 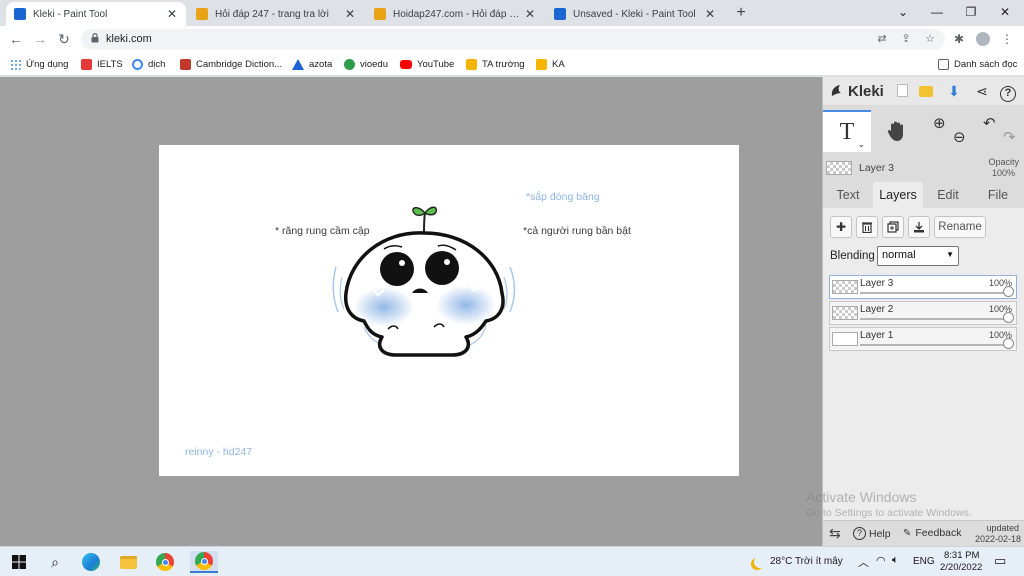 I want to click on language-indicator: ENG, so click(x=924, y=561).